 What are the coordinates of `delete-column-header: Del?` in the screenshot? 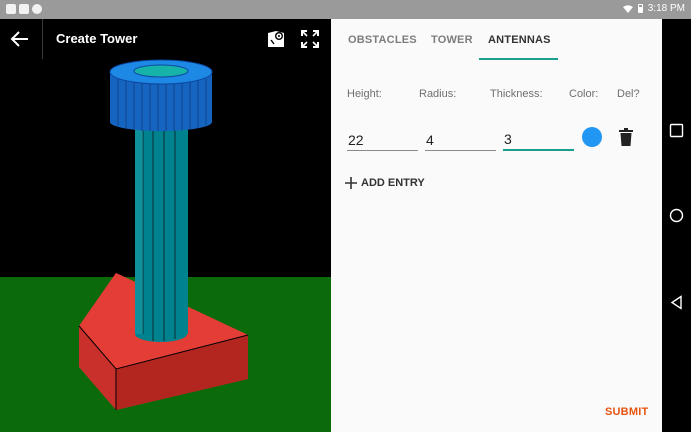 It's located at (628, 94).